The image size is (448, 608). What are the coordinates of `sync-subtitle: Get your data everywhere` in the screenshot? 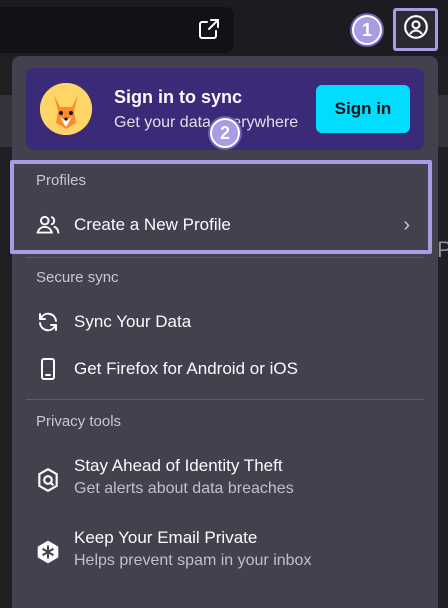 It's located at (206, 122).